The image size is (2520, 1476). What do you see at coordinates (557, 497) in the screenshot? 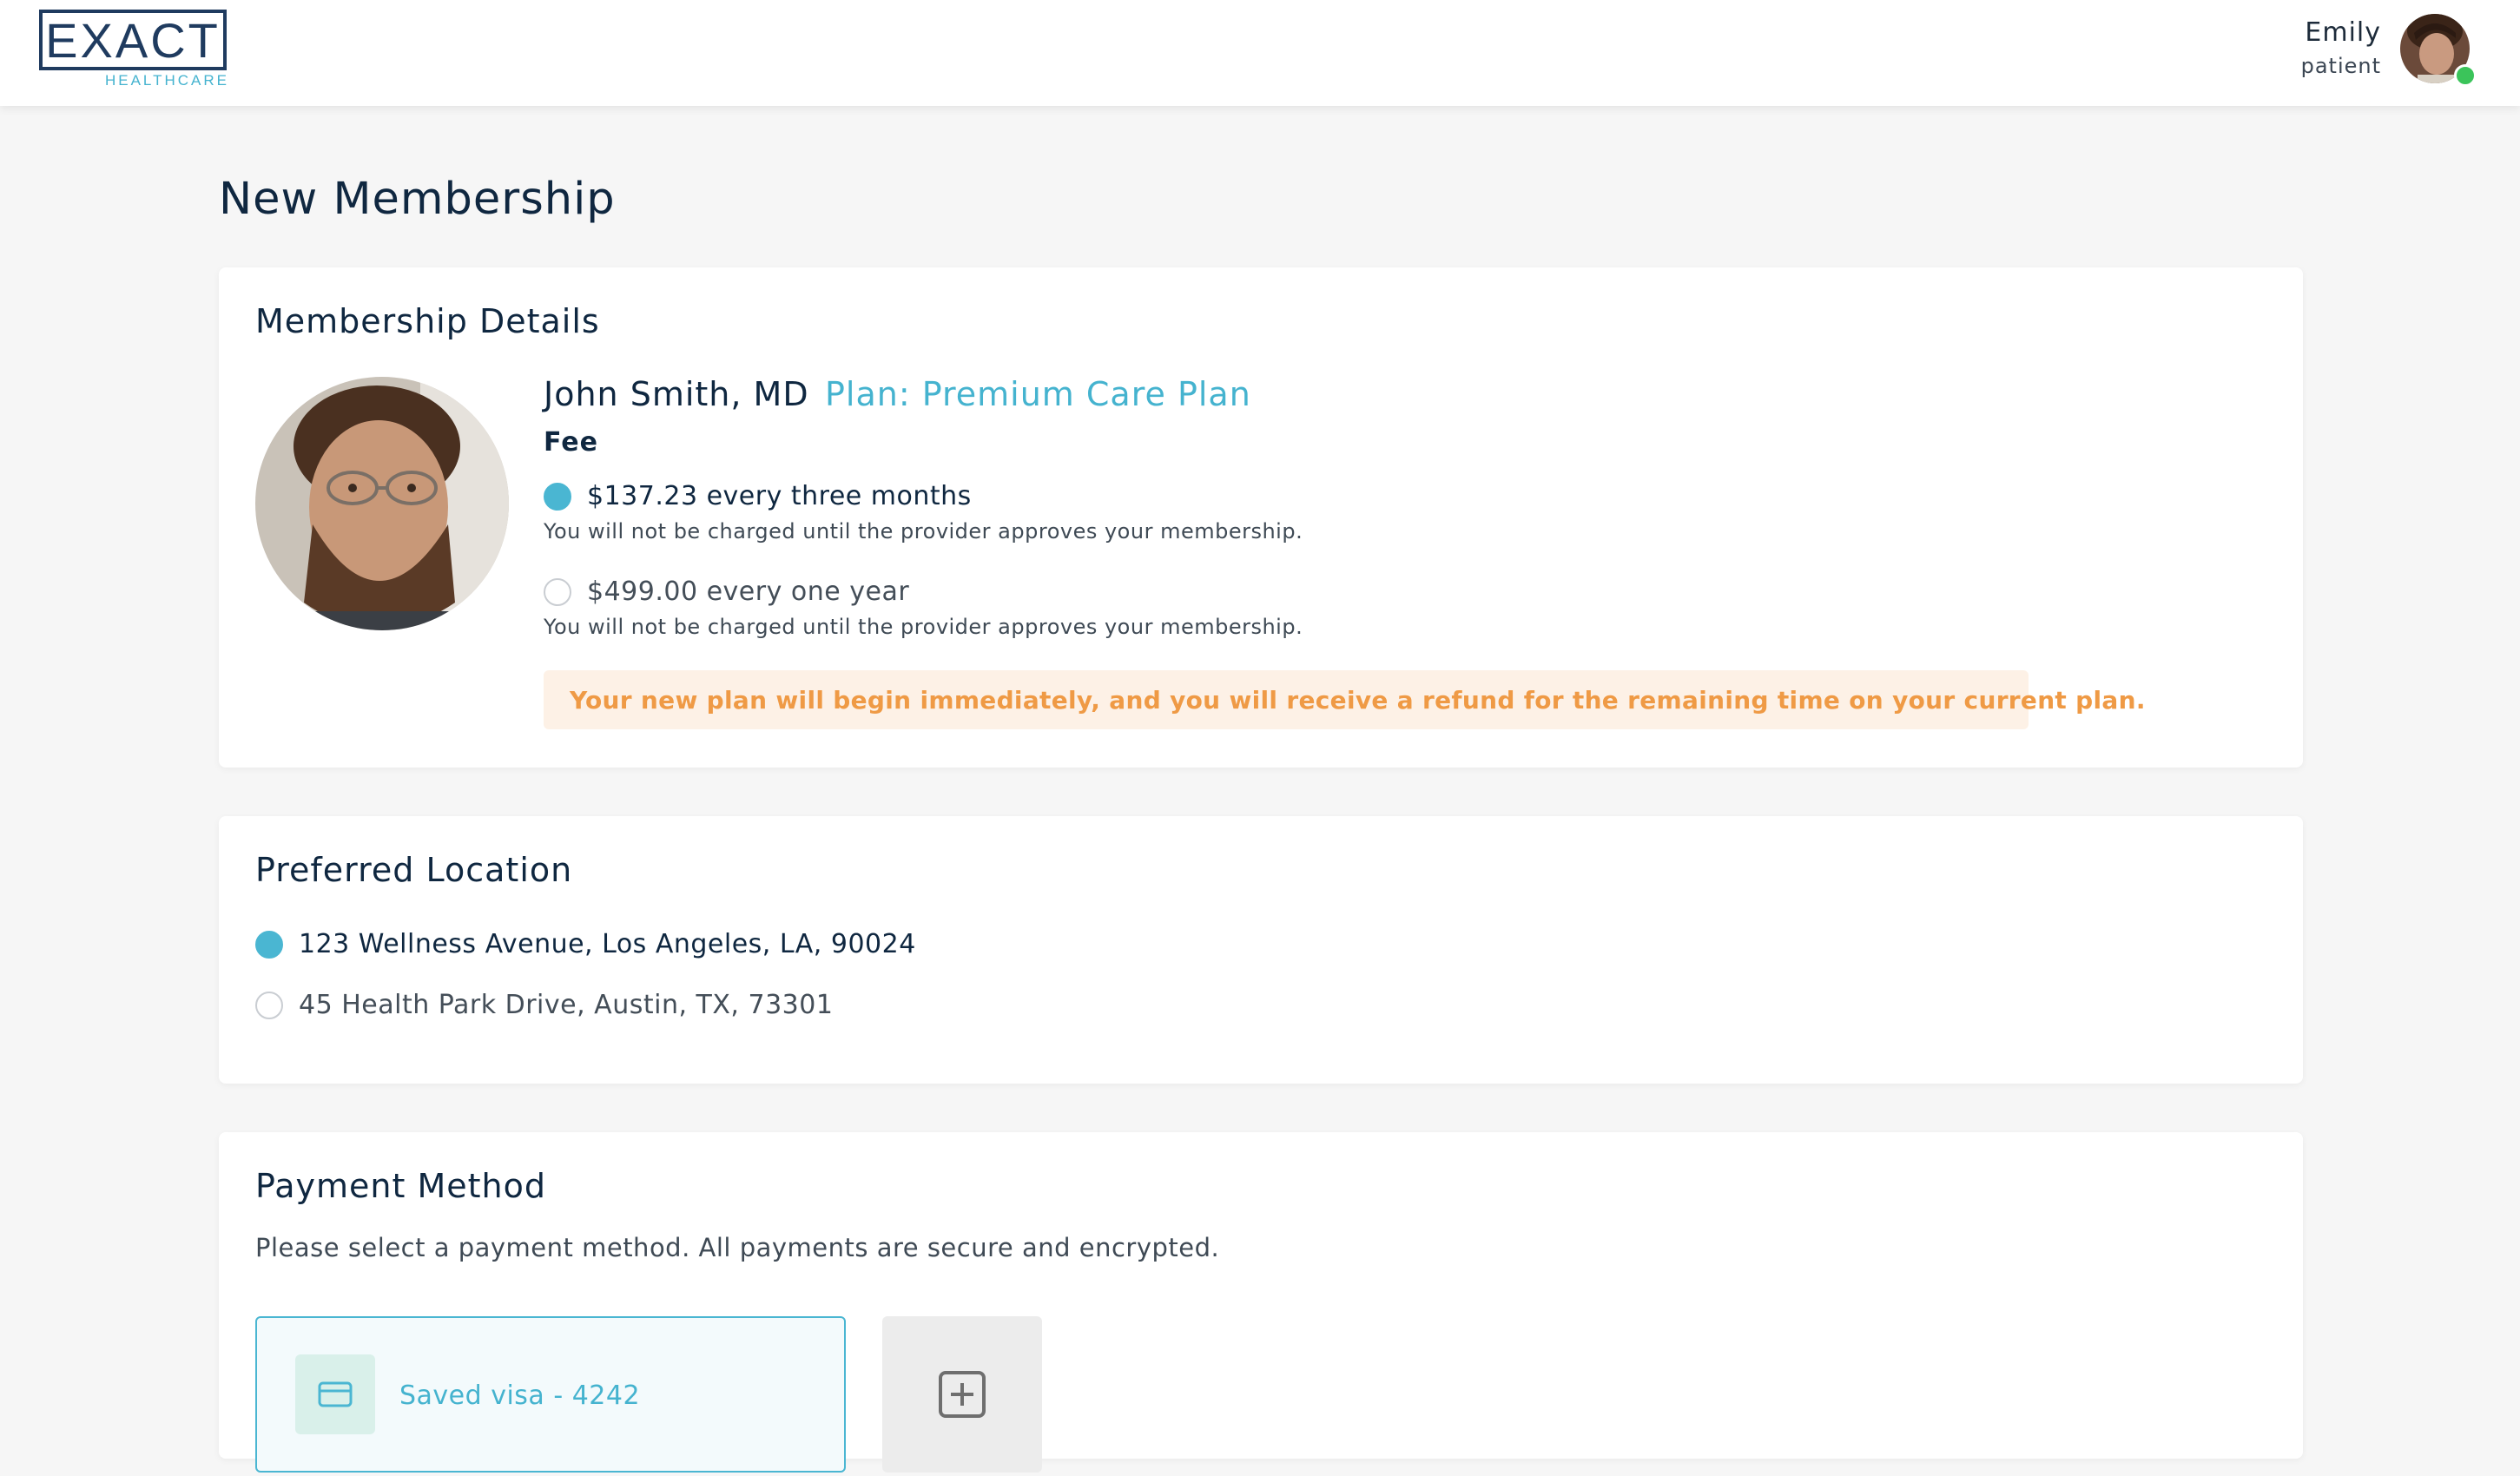
I see `fee-option-quarterly-radio` at bounding box center [557, 497].